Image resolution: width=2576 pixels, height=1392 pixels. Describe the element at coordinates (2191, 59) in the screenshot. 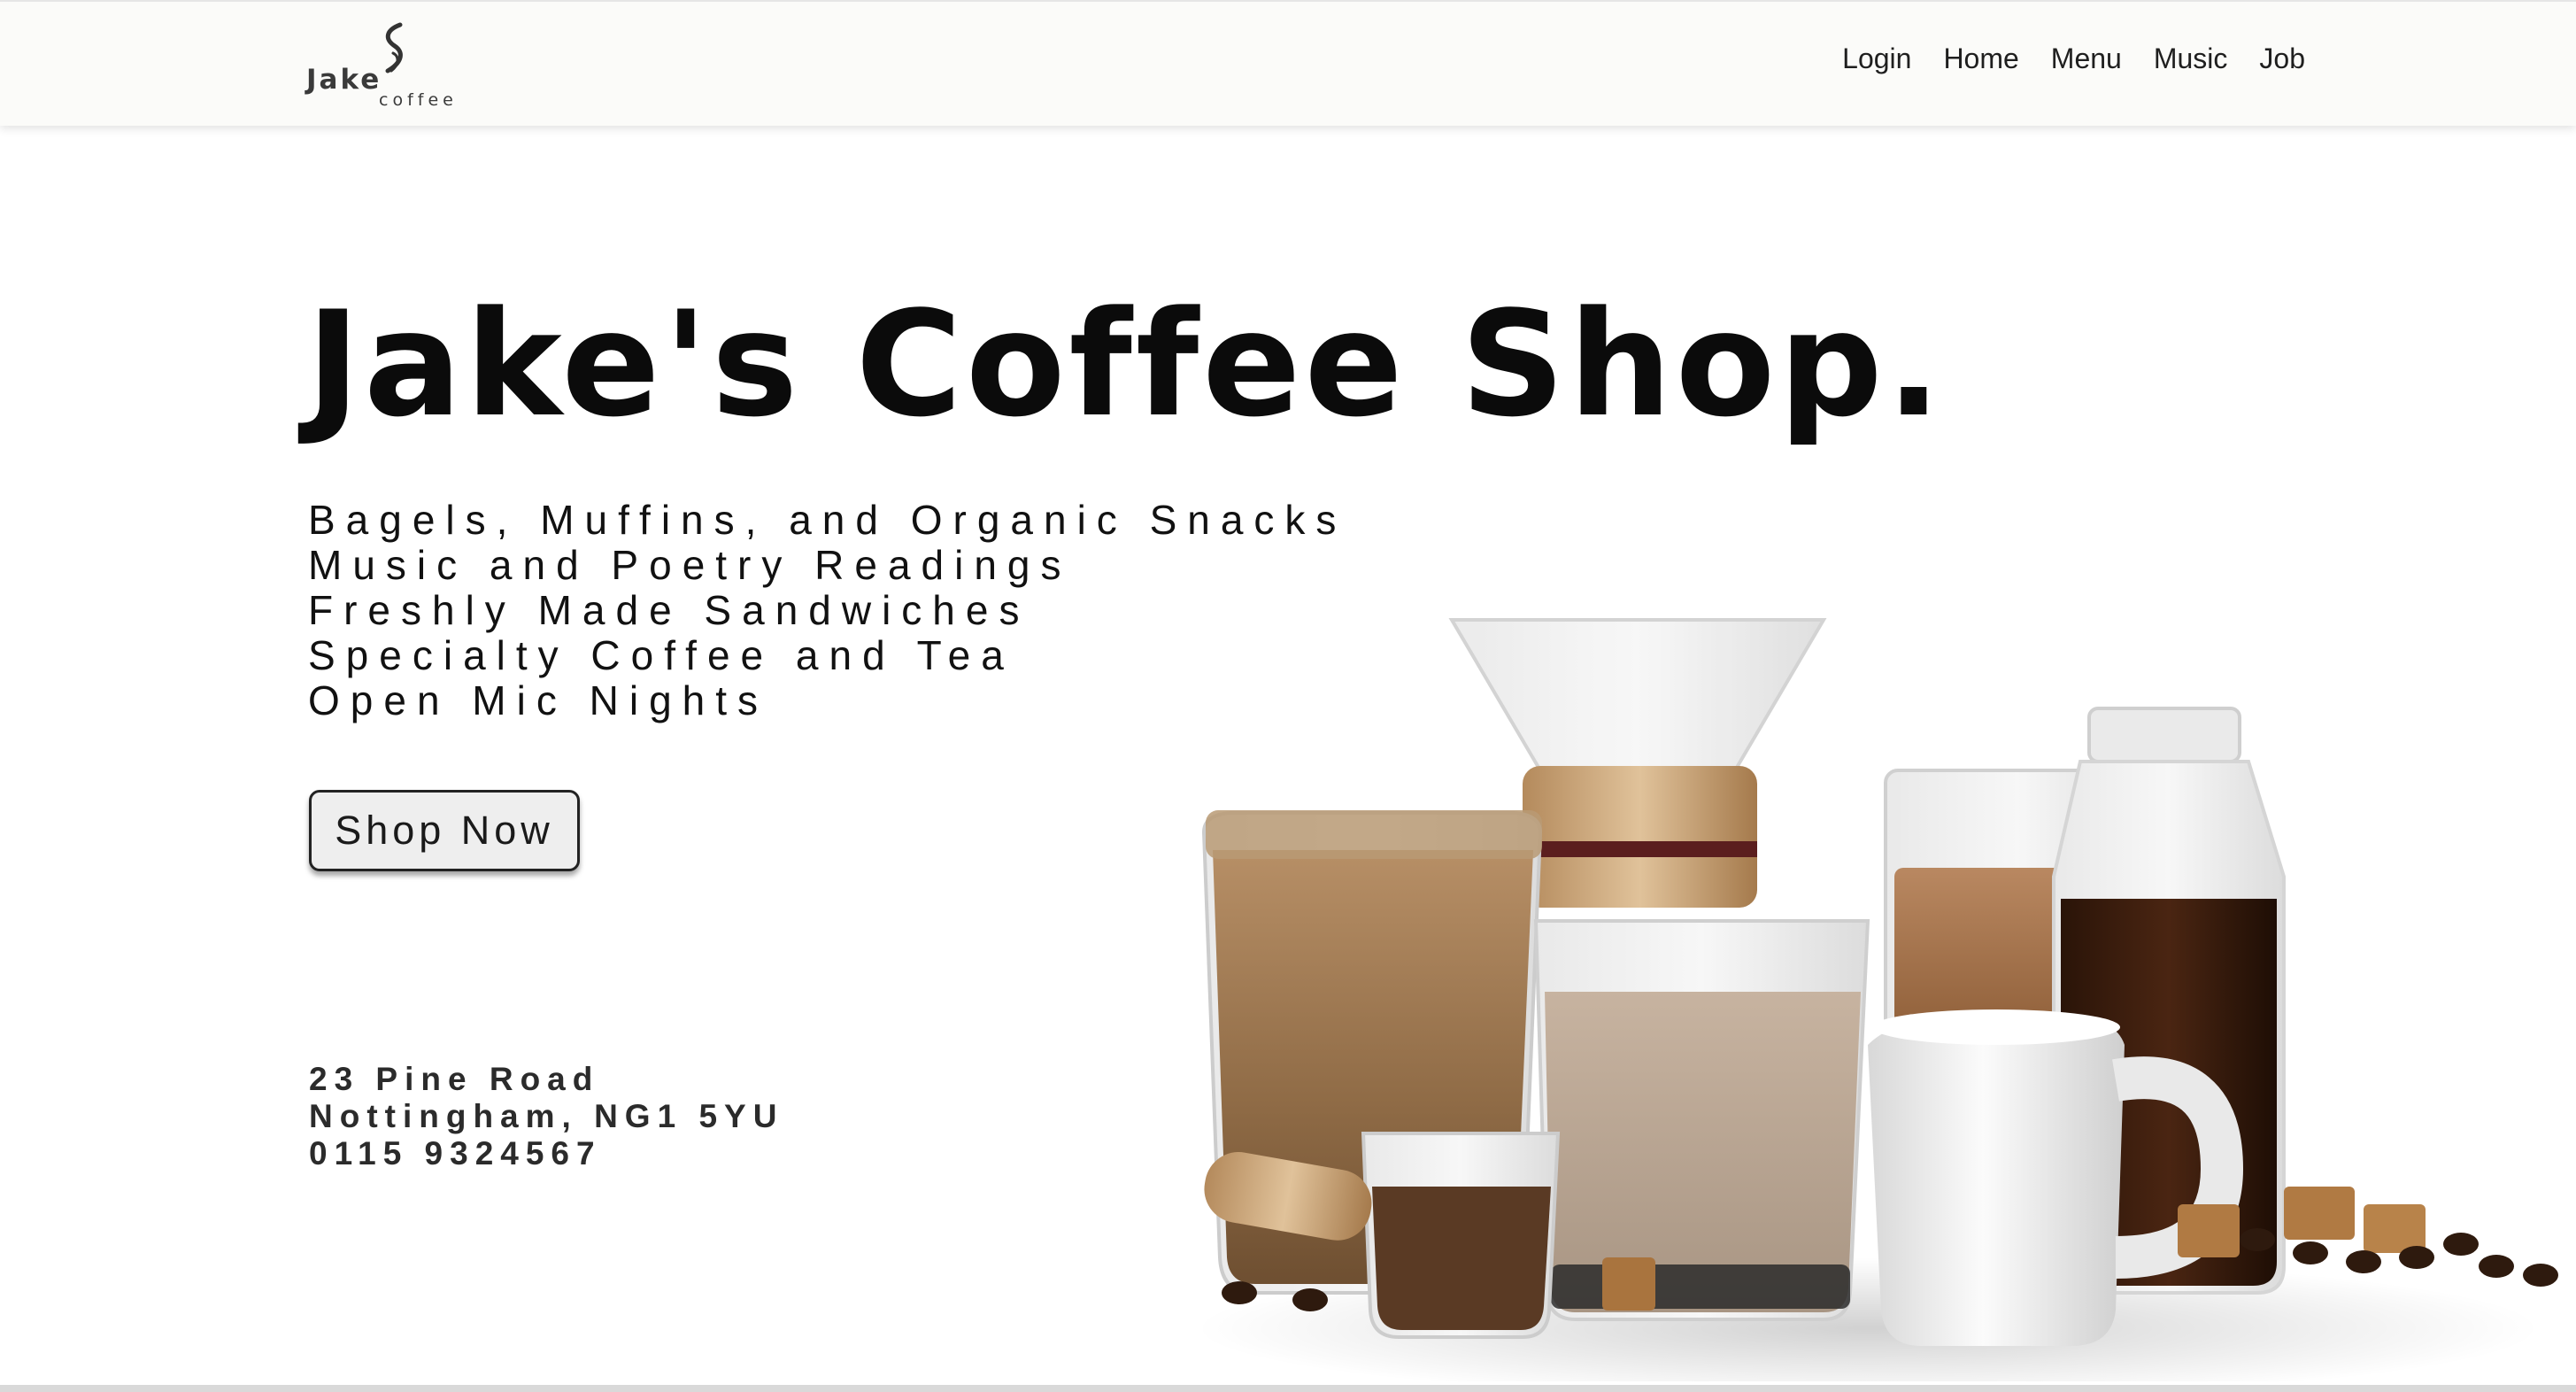

I see `nav-music: Music` at that location.